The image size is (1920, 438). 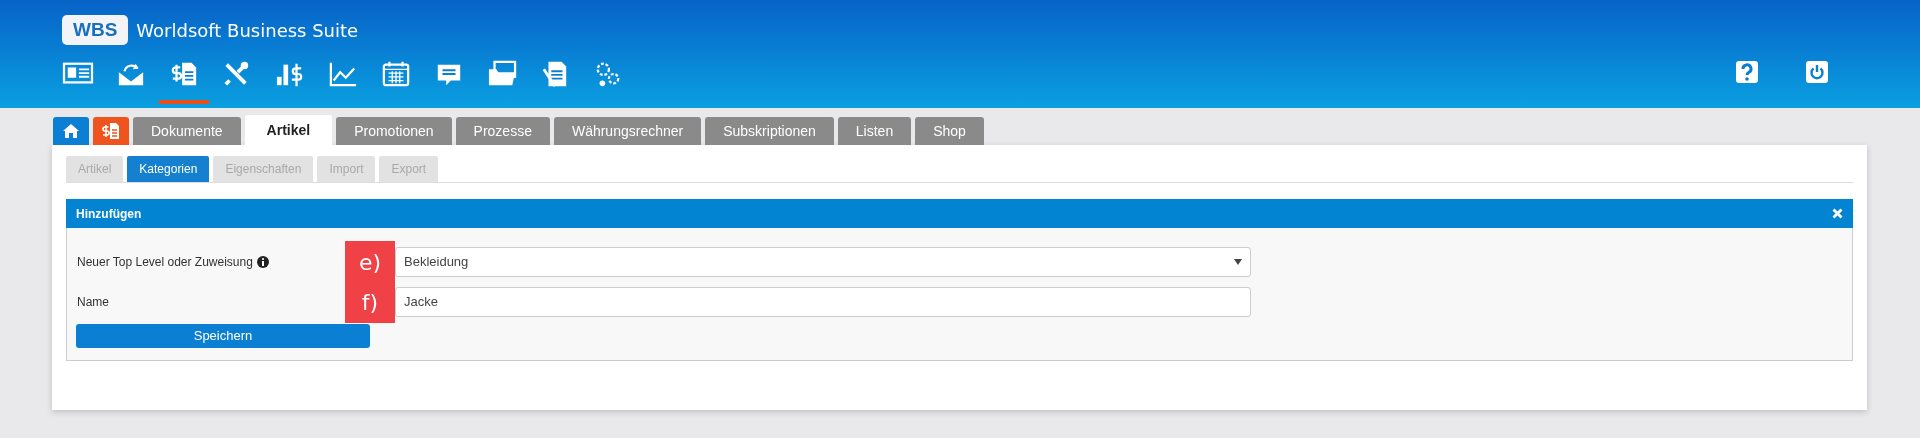 I want to click on image-folder-icon, so click(x=502, y=74).